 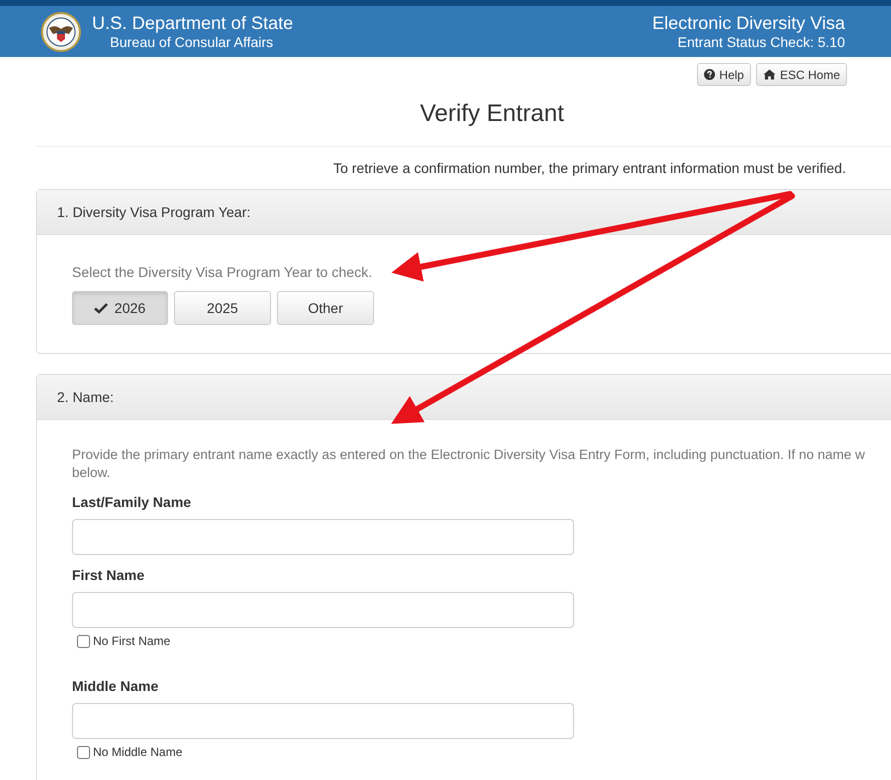 What do you see at coordinates (222, 308) in the screenshot?
I see `year-option: 2025` at bounding box center [222, 308].